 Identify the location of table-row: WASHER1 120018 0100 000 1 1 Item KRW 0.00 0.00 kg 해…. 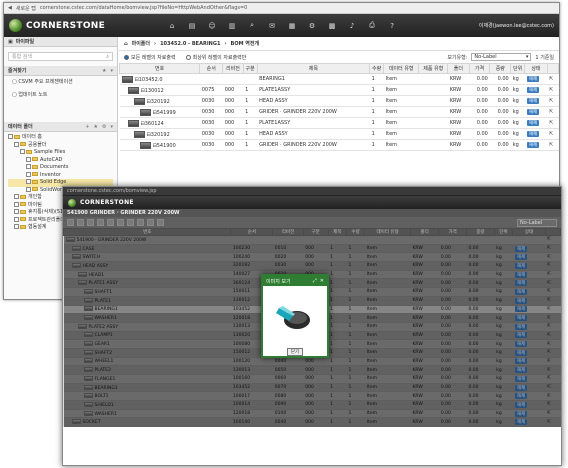
(312, 414).